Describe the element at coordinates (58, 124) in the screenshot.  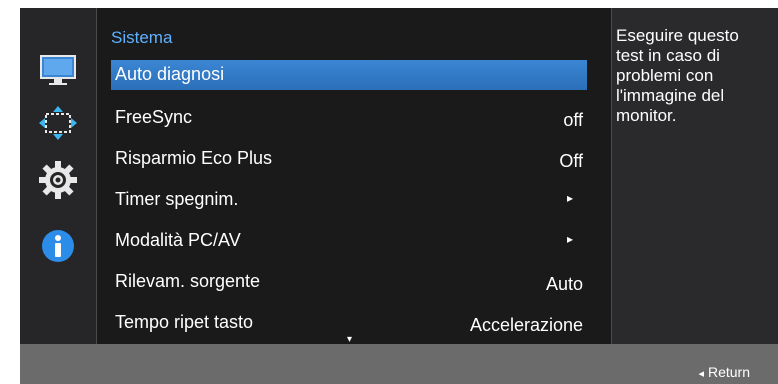
I see `screen-adjust-icon` at that location.